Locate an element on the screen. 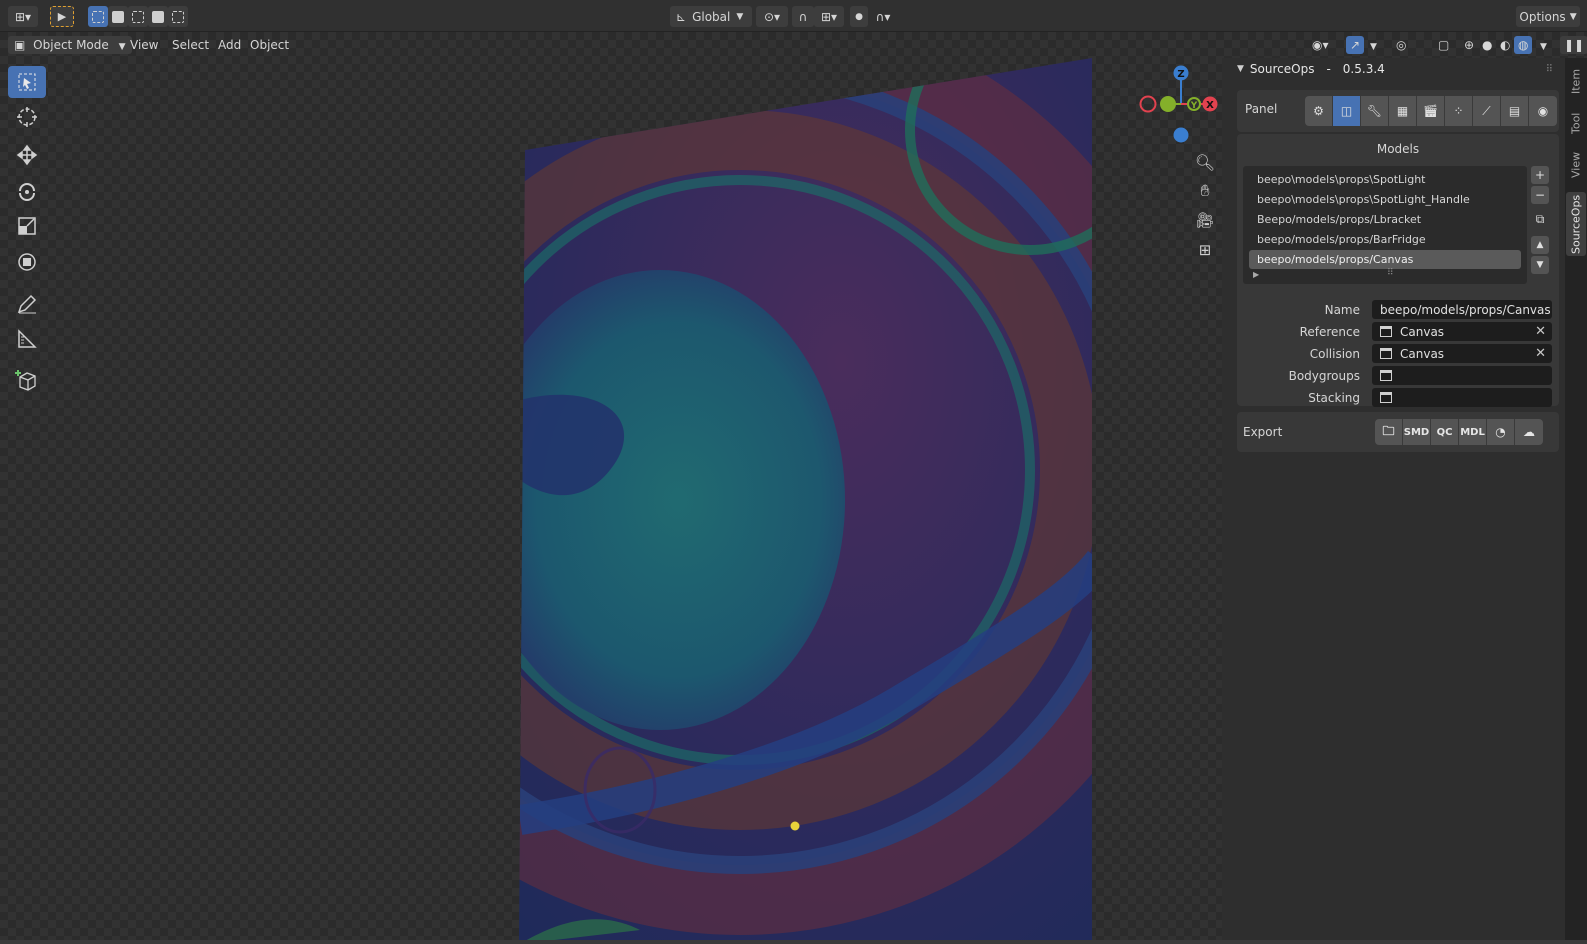 Image resolution: width=1587 pixels, height=944 pixels. orientation-axes-icon: ⊾ is located at coordinates (681, 16).